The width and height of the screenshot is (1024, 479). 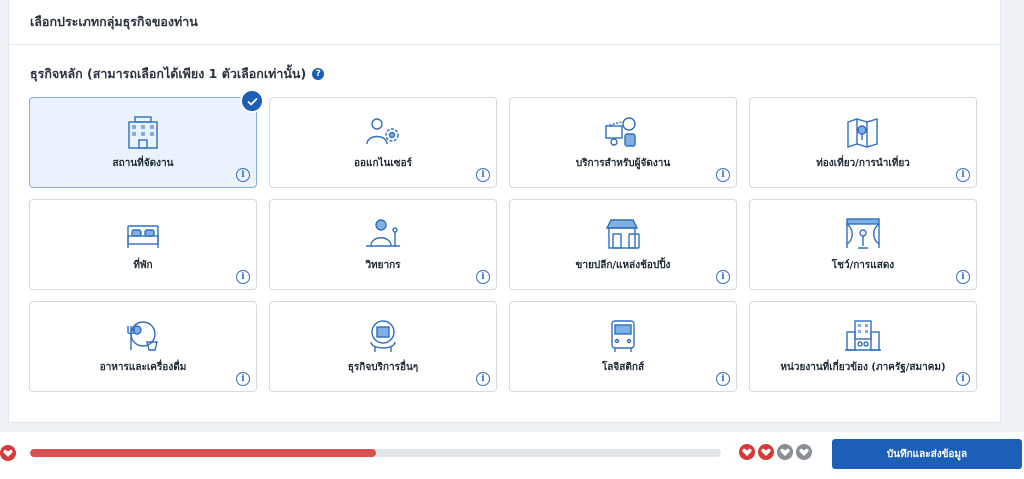 I want to click on card-government: หน่วยงานที่เกี่ยวข้อง (ภาครัฐ/สมาคม) i, so click(x=863, y=346).